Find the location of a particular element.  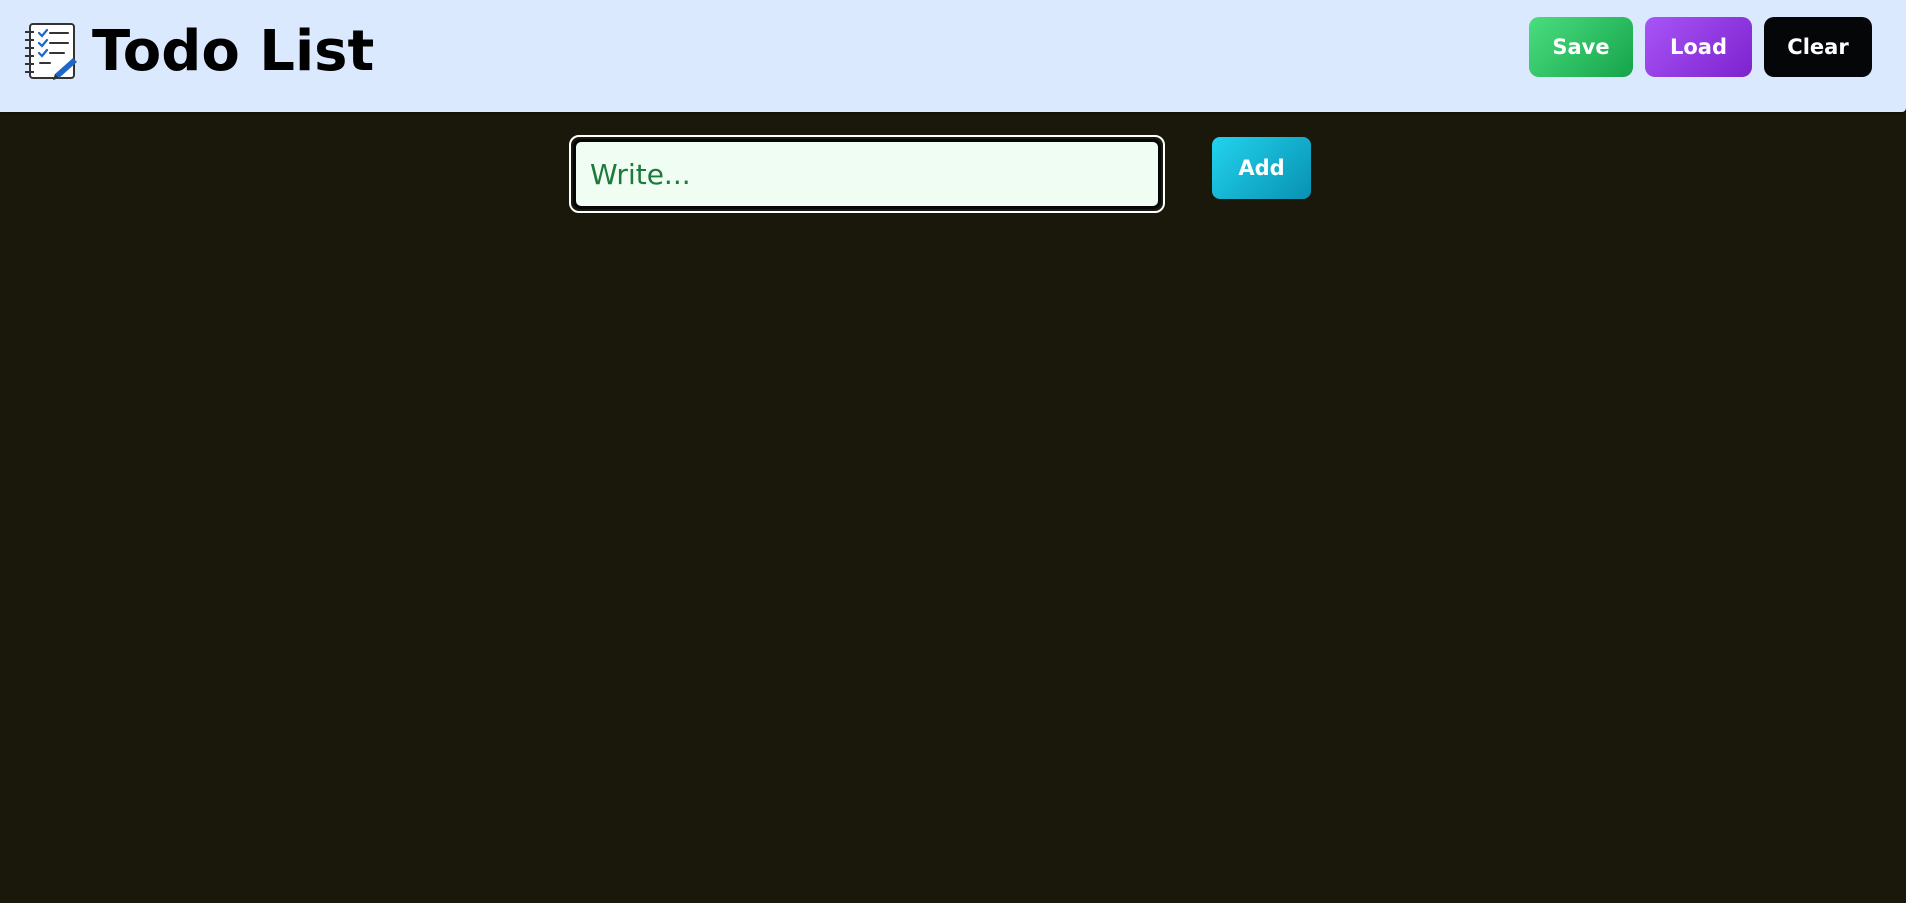

add-button: Add is located at coordinates (1261, 168).